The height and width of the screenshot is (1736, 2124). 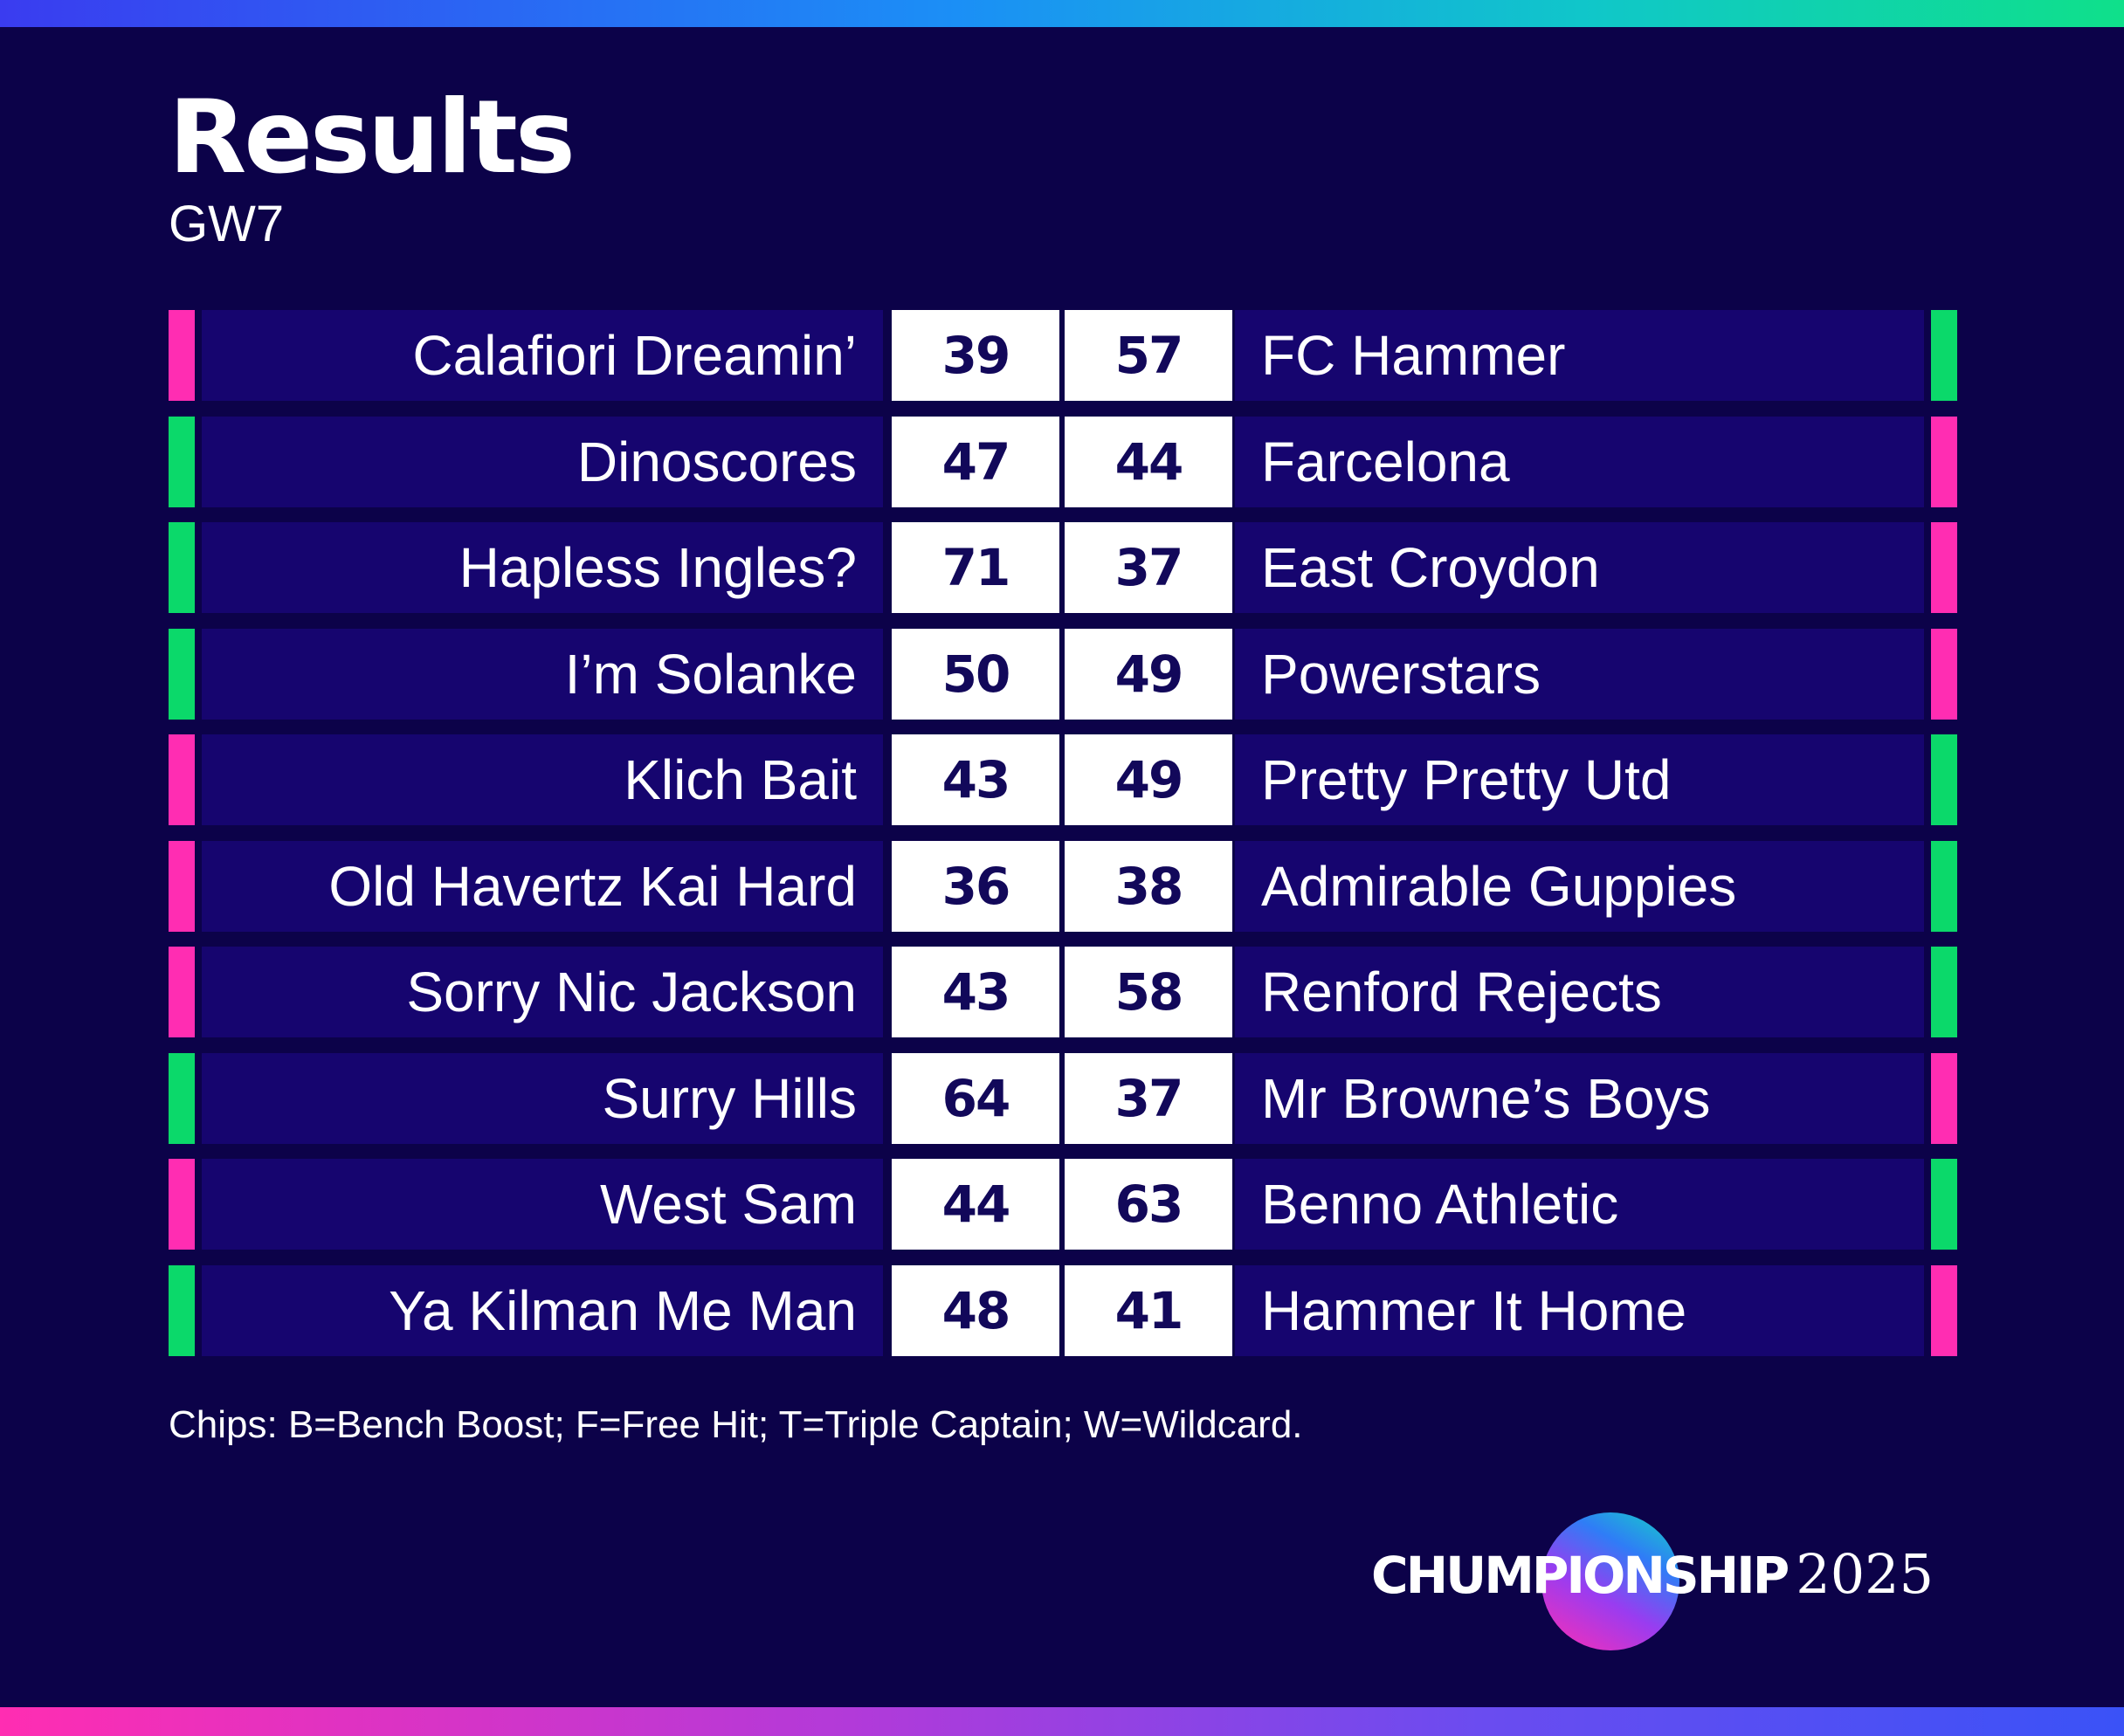 I want to click on home-team-name: Hapless Ingles?, so click(x=542, y=567).